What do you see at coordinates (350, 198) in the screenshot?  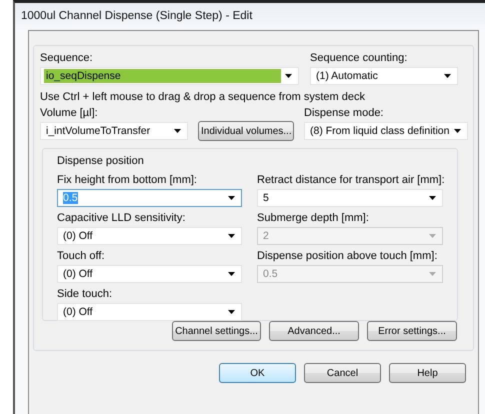 I see `dropdown-field: 5` at bounding box center [350, 198].